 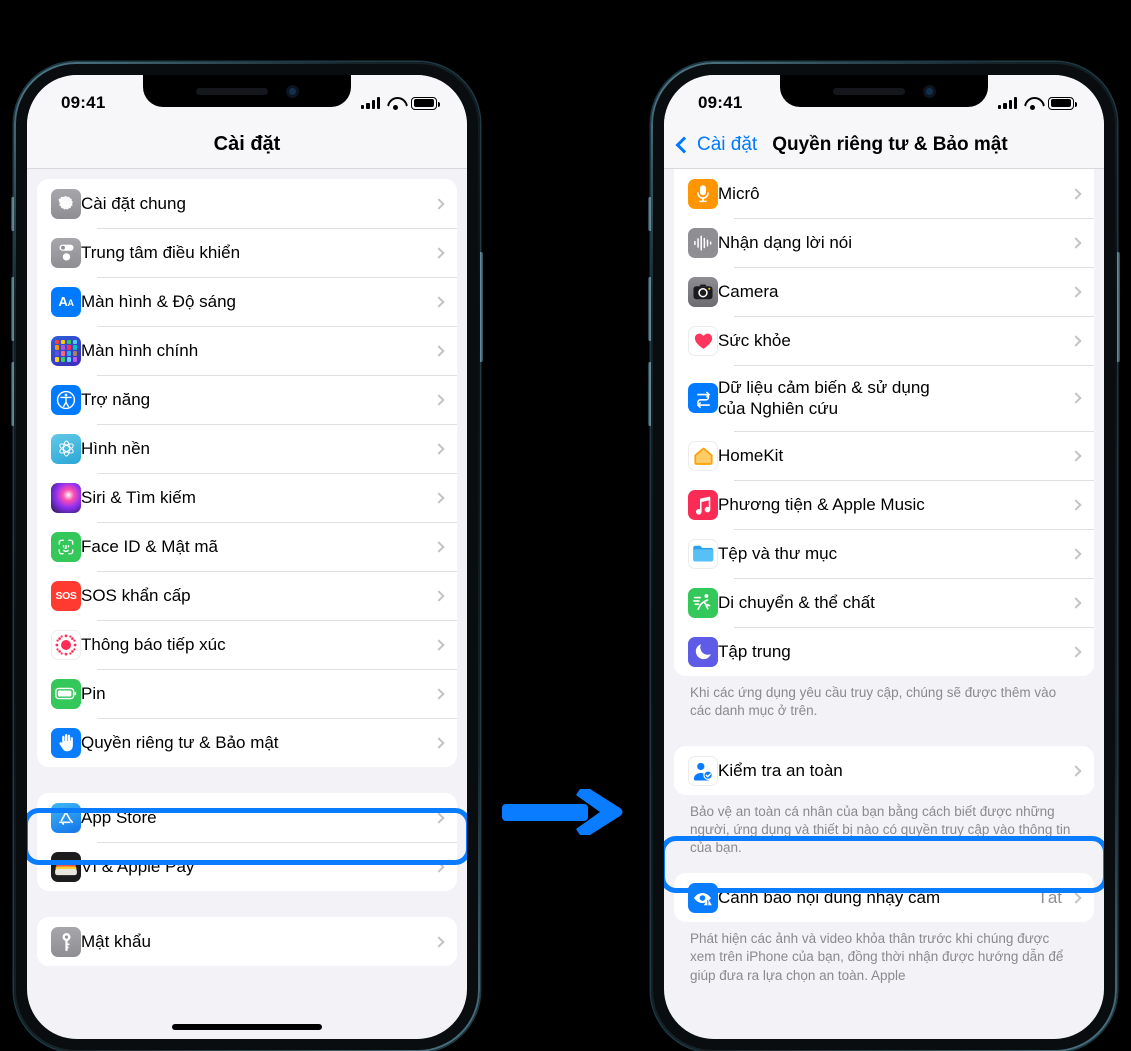 I want to click on settings-row: Màn hình chính, so click(x=247, y=350).